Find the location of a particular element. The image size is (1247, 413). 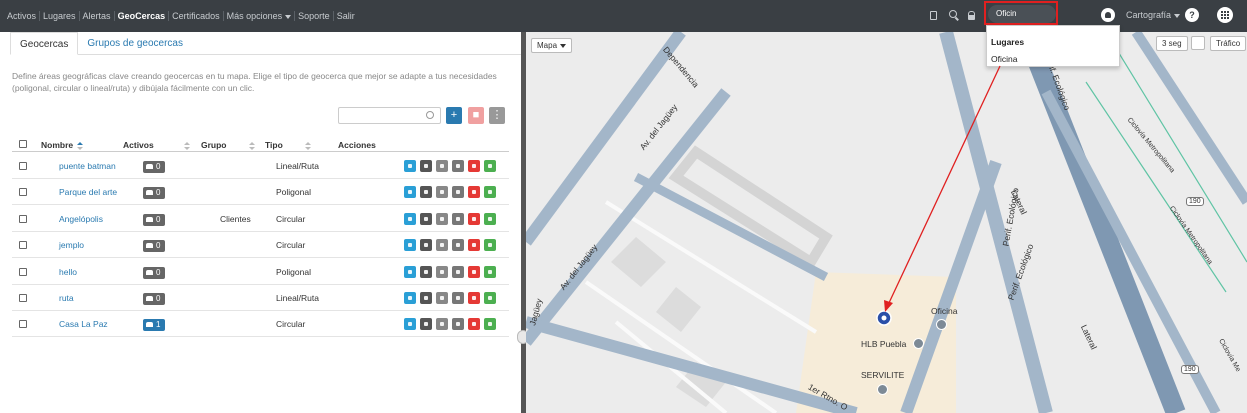

sort-icon is located at coordinates (307, 145).